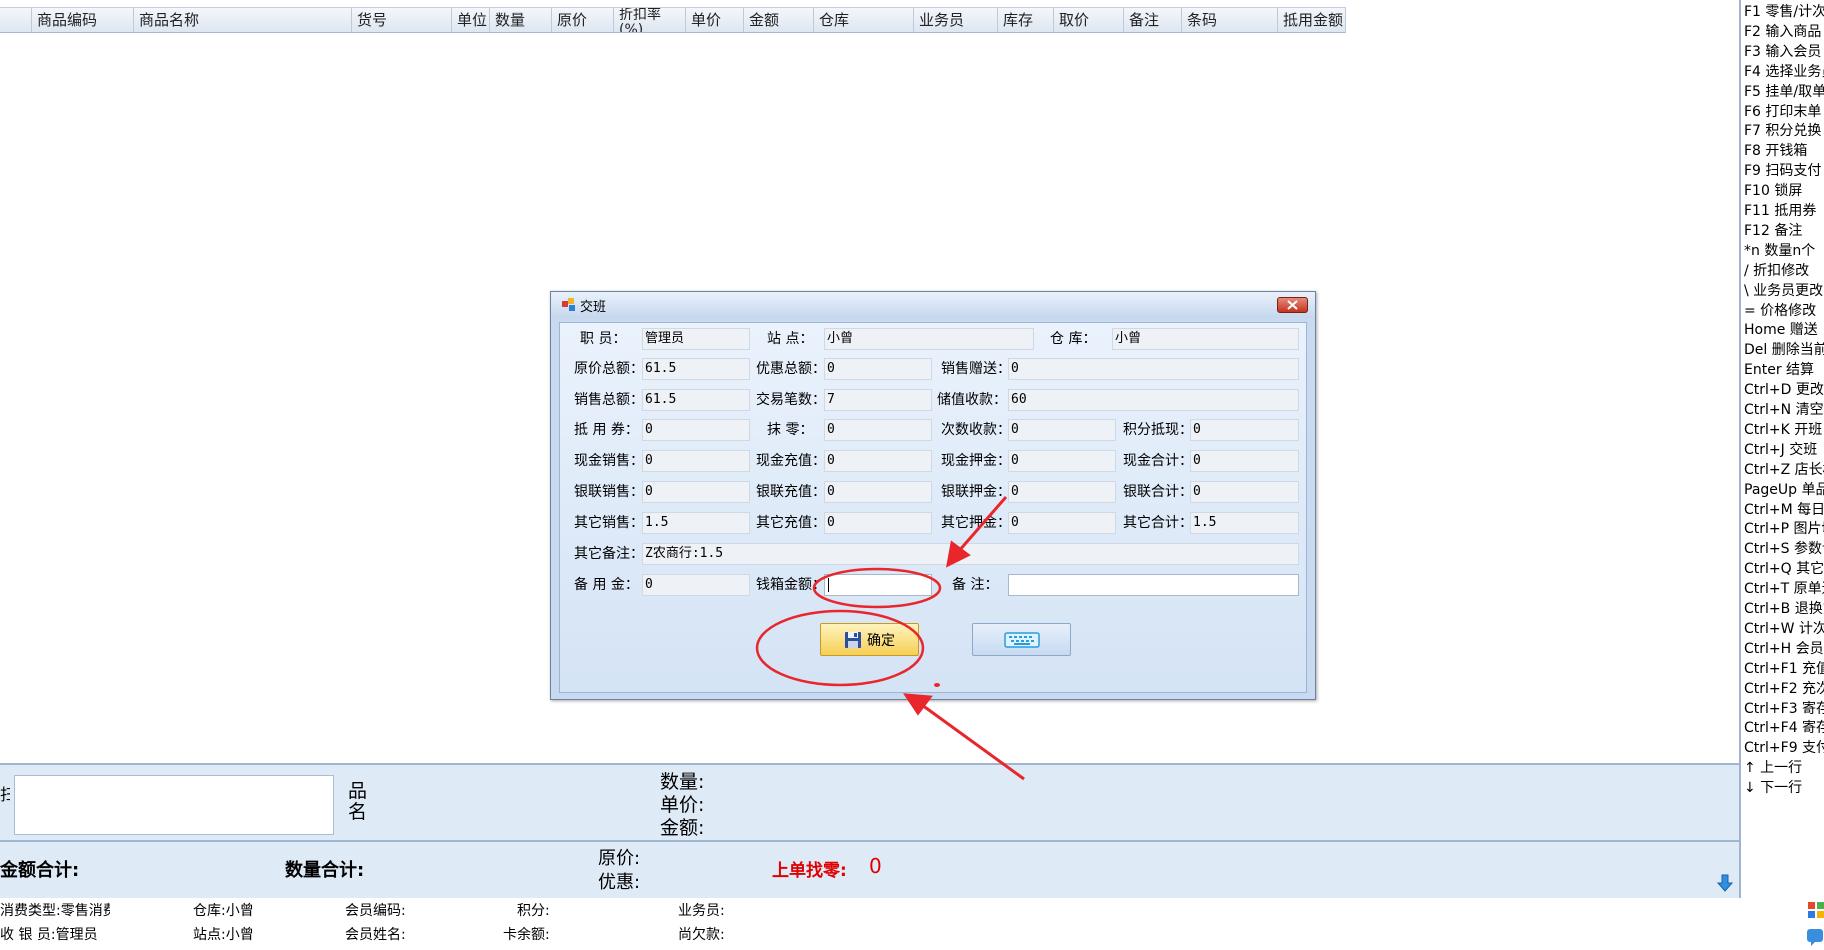  Describe the element at coordinates (972, 400) in the screenshot. I see `label-stored-value-income: 储值收款：` at that location.